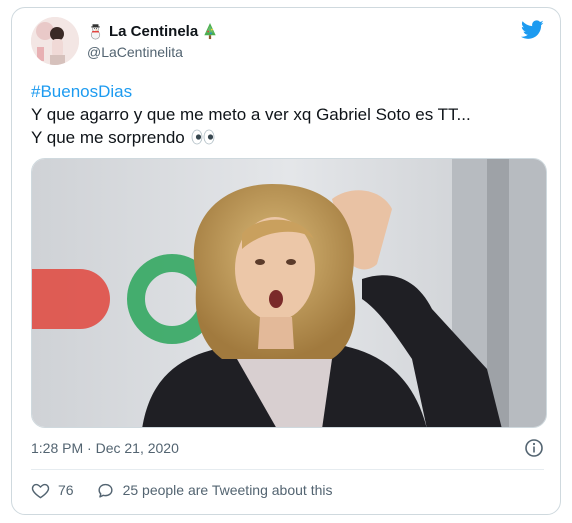 The height and width of the screenshot is (523, 572). What do you see at coordinates (227, 490) in the screenshot?
I see `conversation-text: 25 people are Tweeting about this` at bounding box center [227, 490].